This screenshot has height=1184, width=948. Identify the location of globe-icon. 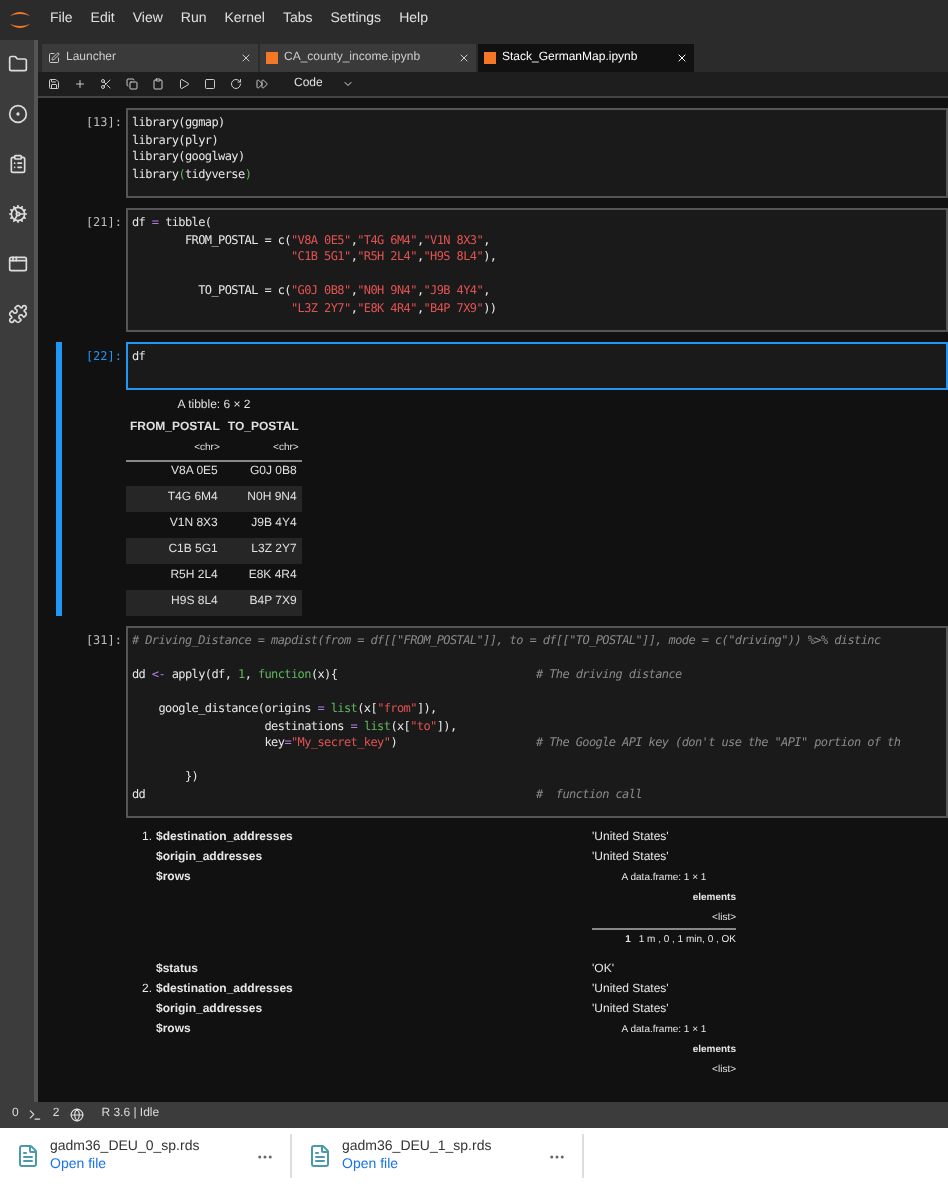
(76, 1115).